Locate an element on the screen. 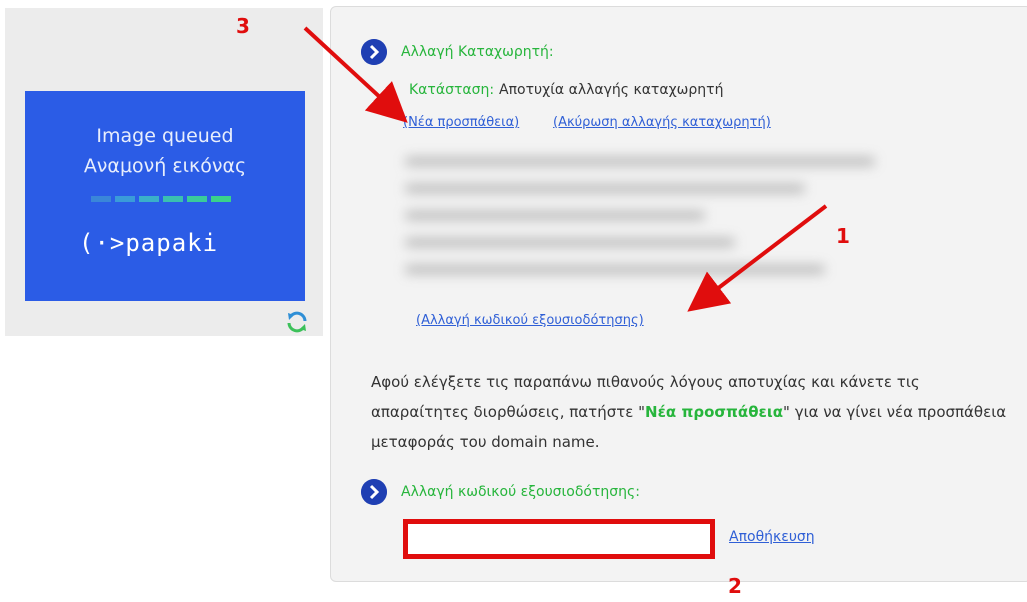  annotation-1: 1 is located at coordinates (843, 236).